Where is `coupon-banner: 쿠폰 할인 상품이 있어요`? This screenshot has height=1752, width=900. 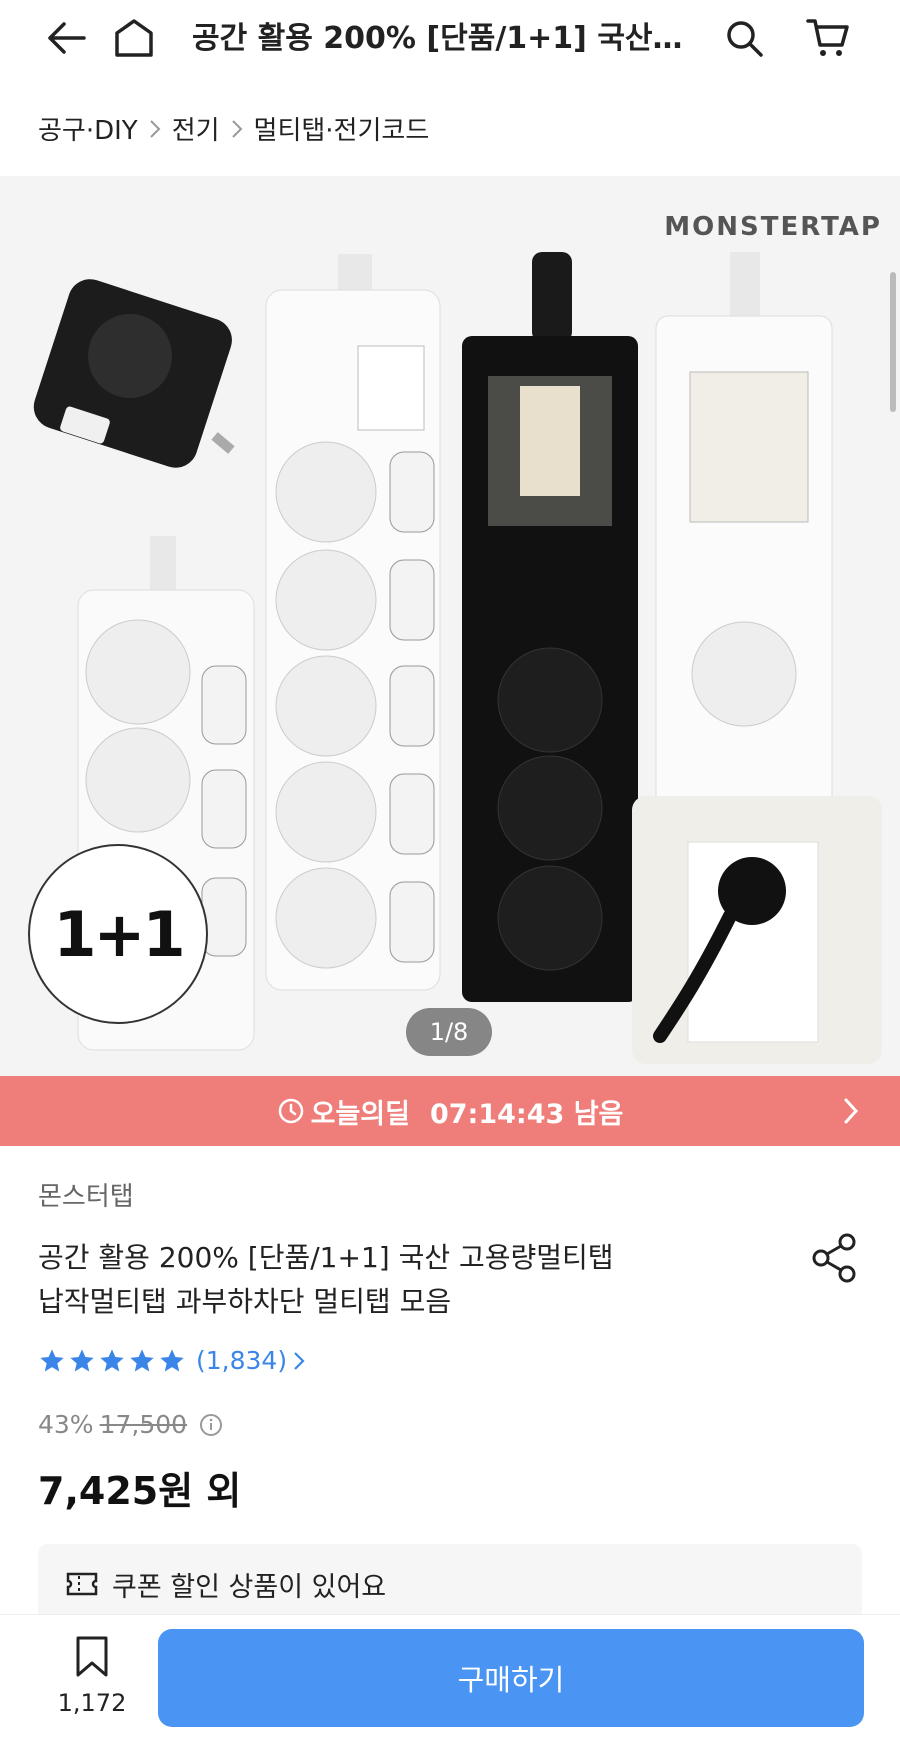
coupon-banner: 쿠폰 할인 상품이 있어요 is located at coordinates (450, 1584).